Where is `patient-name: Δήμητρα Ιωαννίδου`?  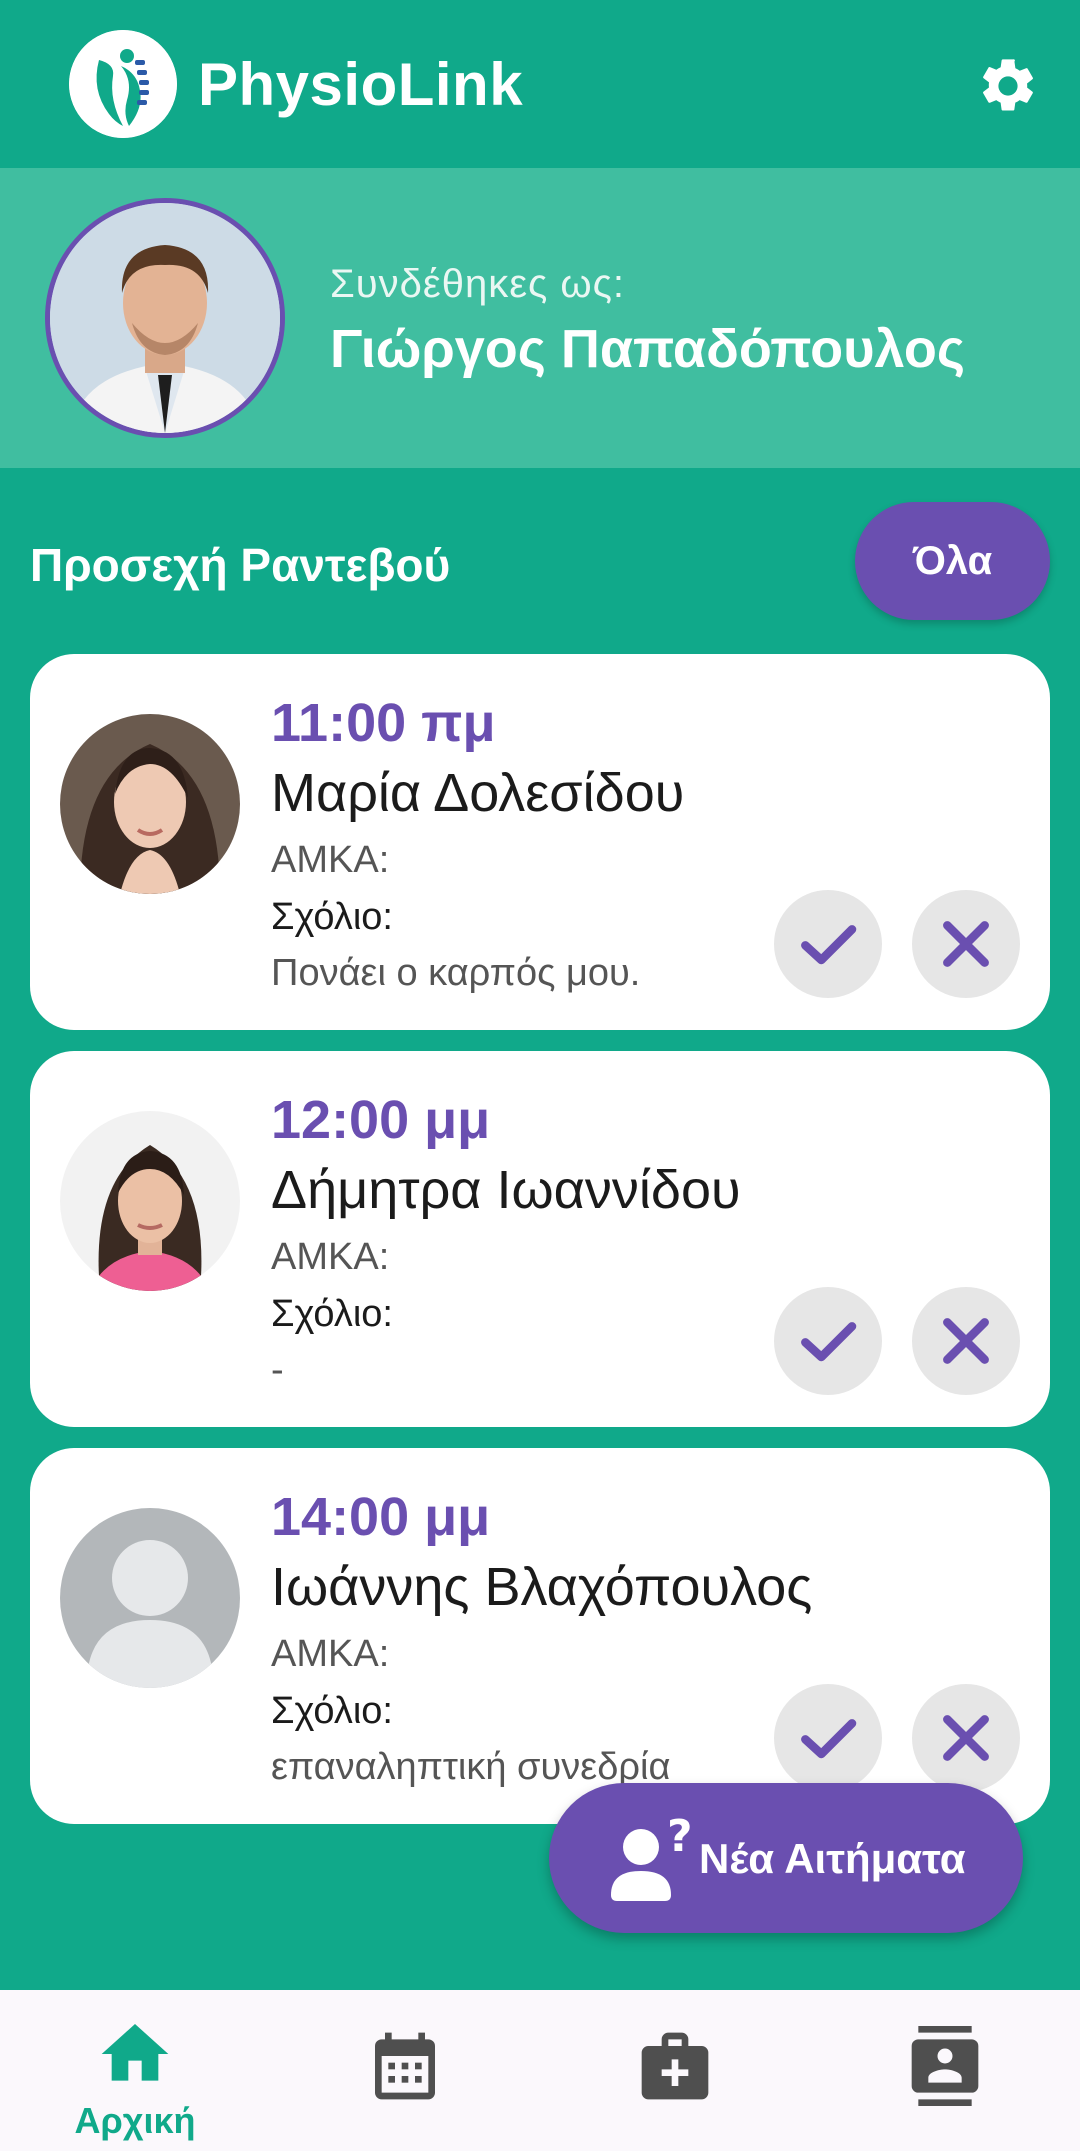 patient-name: Δήμητρα Ιωαννίδου is located at coordinates (506, 1190).